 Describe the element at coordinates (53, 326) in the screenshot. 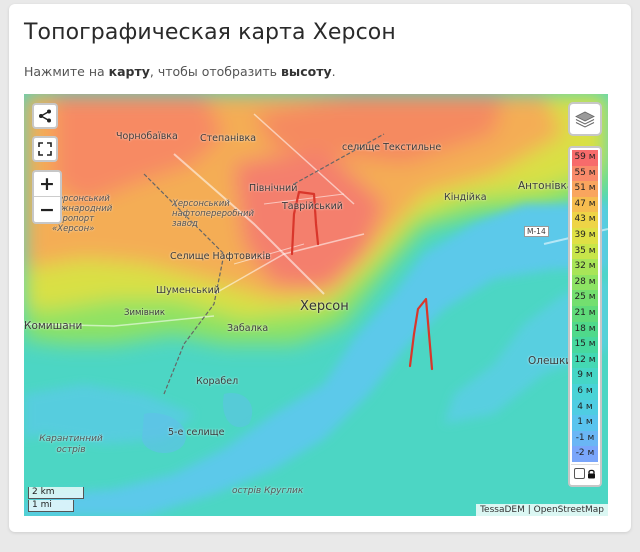

I see `place-komyshany: Комишани` at that location.